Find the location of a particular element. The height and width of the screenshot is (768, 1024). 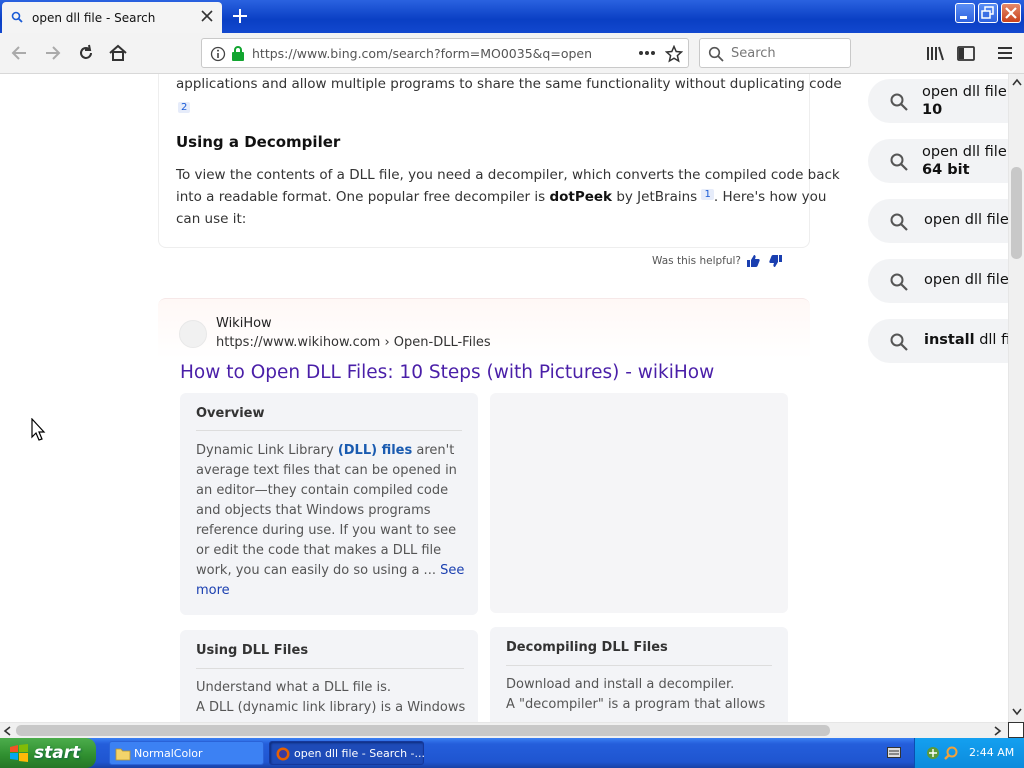

related-search-text: install dll file is located at coordinates (966, 340).